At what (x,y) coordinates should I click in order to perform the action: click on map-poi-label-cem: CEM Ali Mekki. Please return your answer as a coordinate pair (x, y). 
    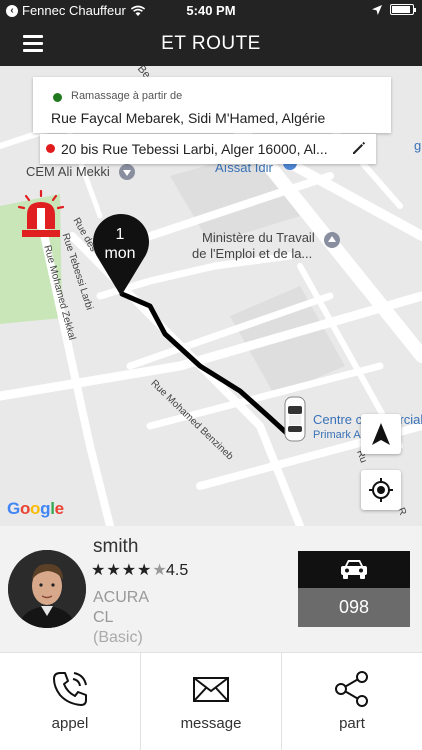
    Looking at the image, I should click on (68, 171).